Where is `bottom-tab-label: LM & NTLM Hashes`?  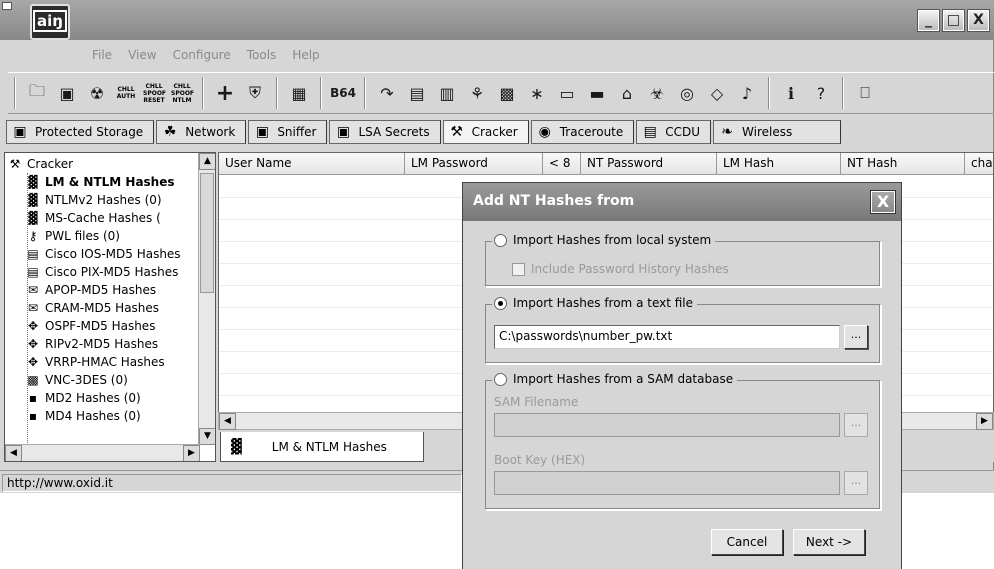 bottom-tab-label: LM & NTLM Hashes is located at coordinates (329, 446).